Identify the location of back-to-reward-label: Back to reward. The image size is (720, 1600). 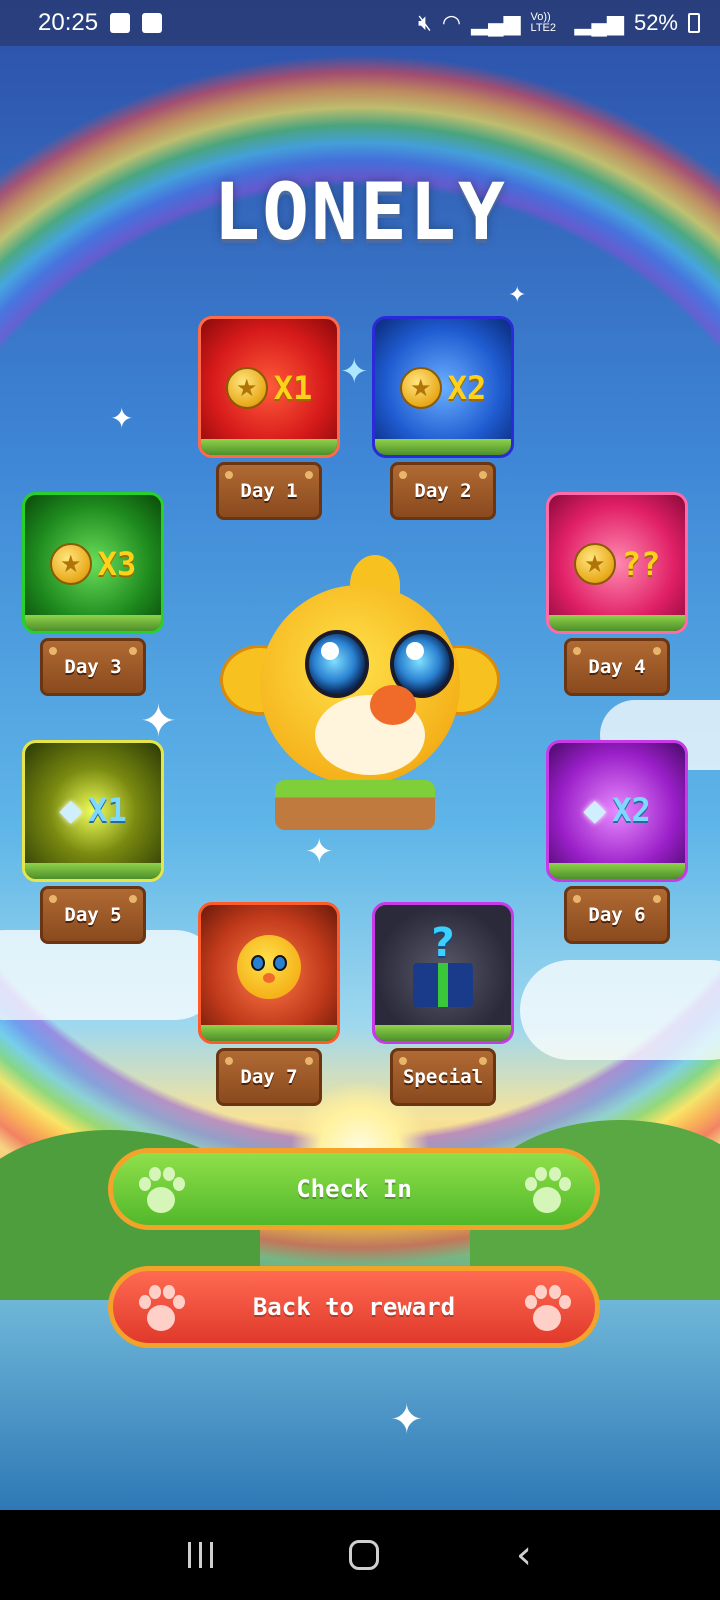
(354, 1307).